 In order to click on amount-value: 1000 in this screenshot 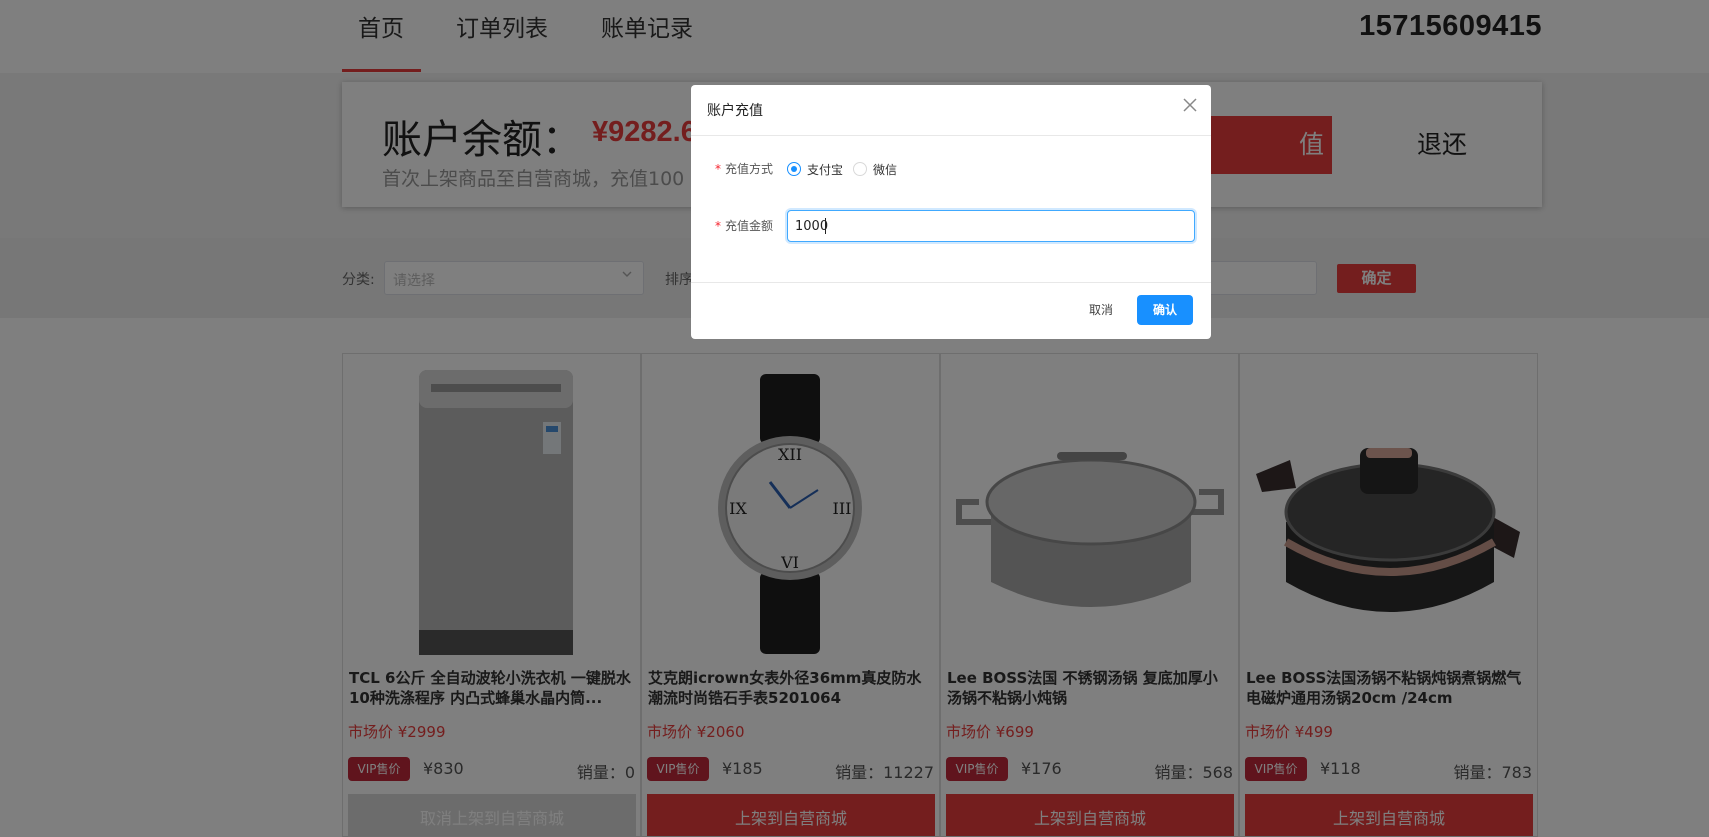, I will do `click(812, 226)`.